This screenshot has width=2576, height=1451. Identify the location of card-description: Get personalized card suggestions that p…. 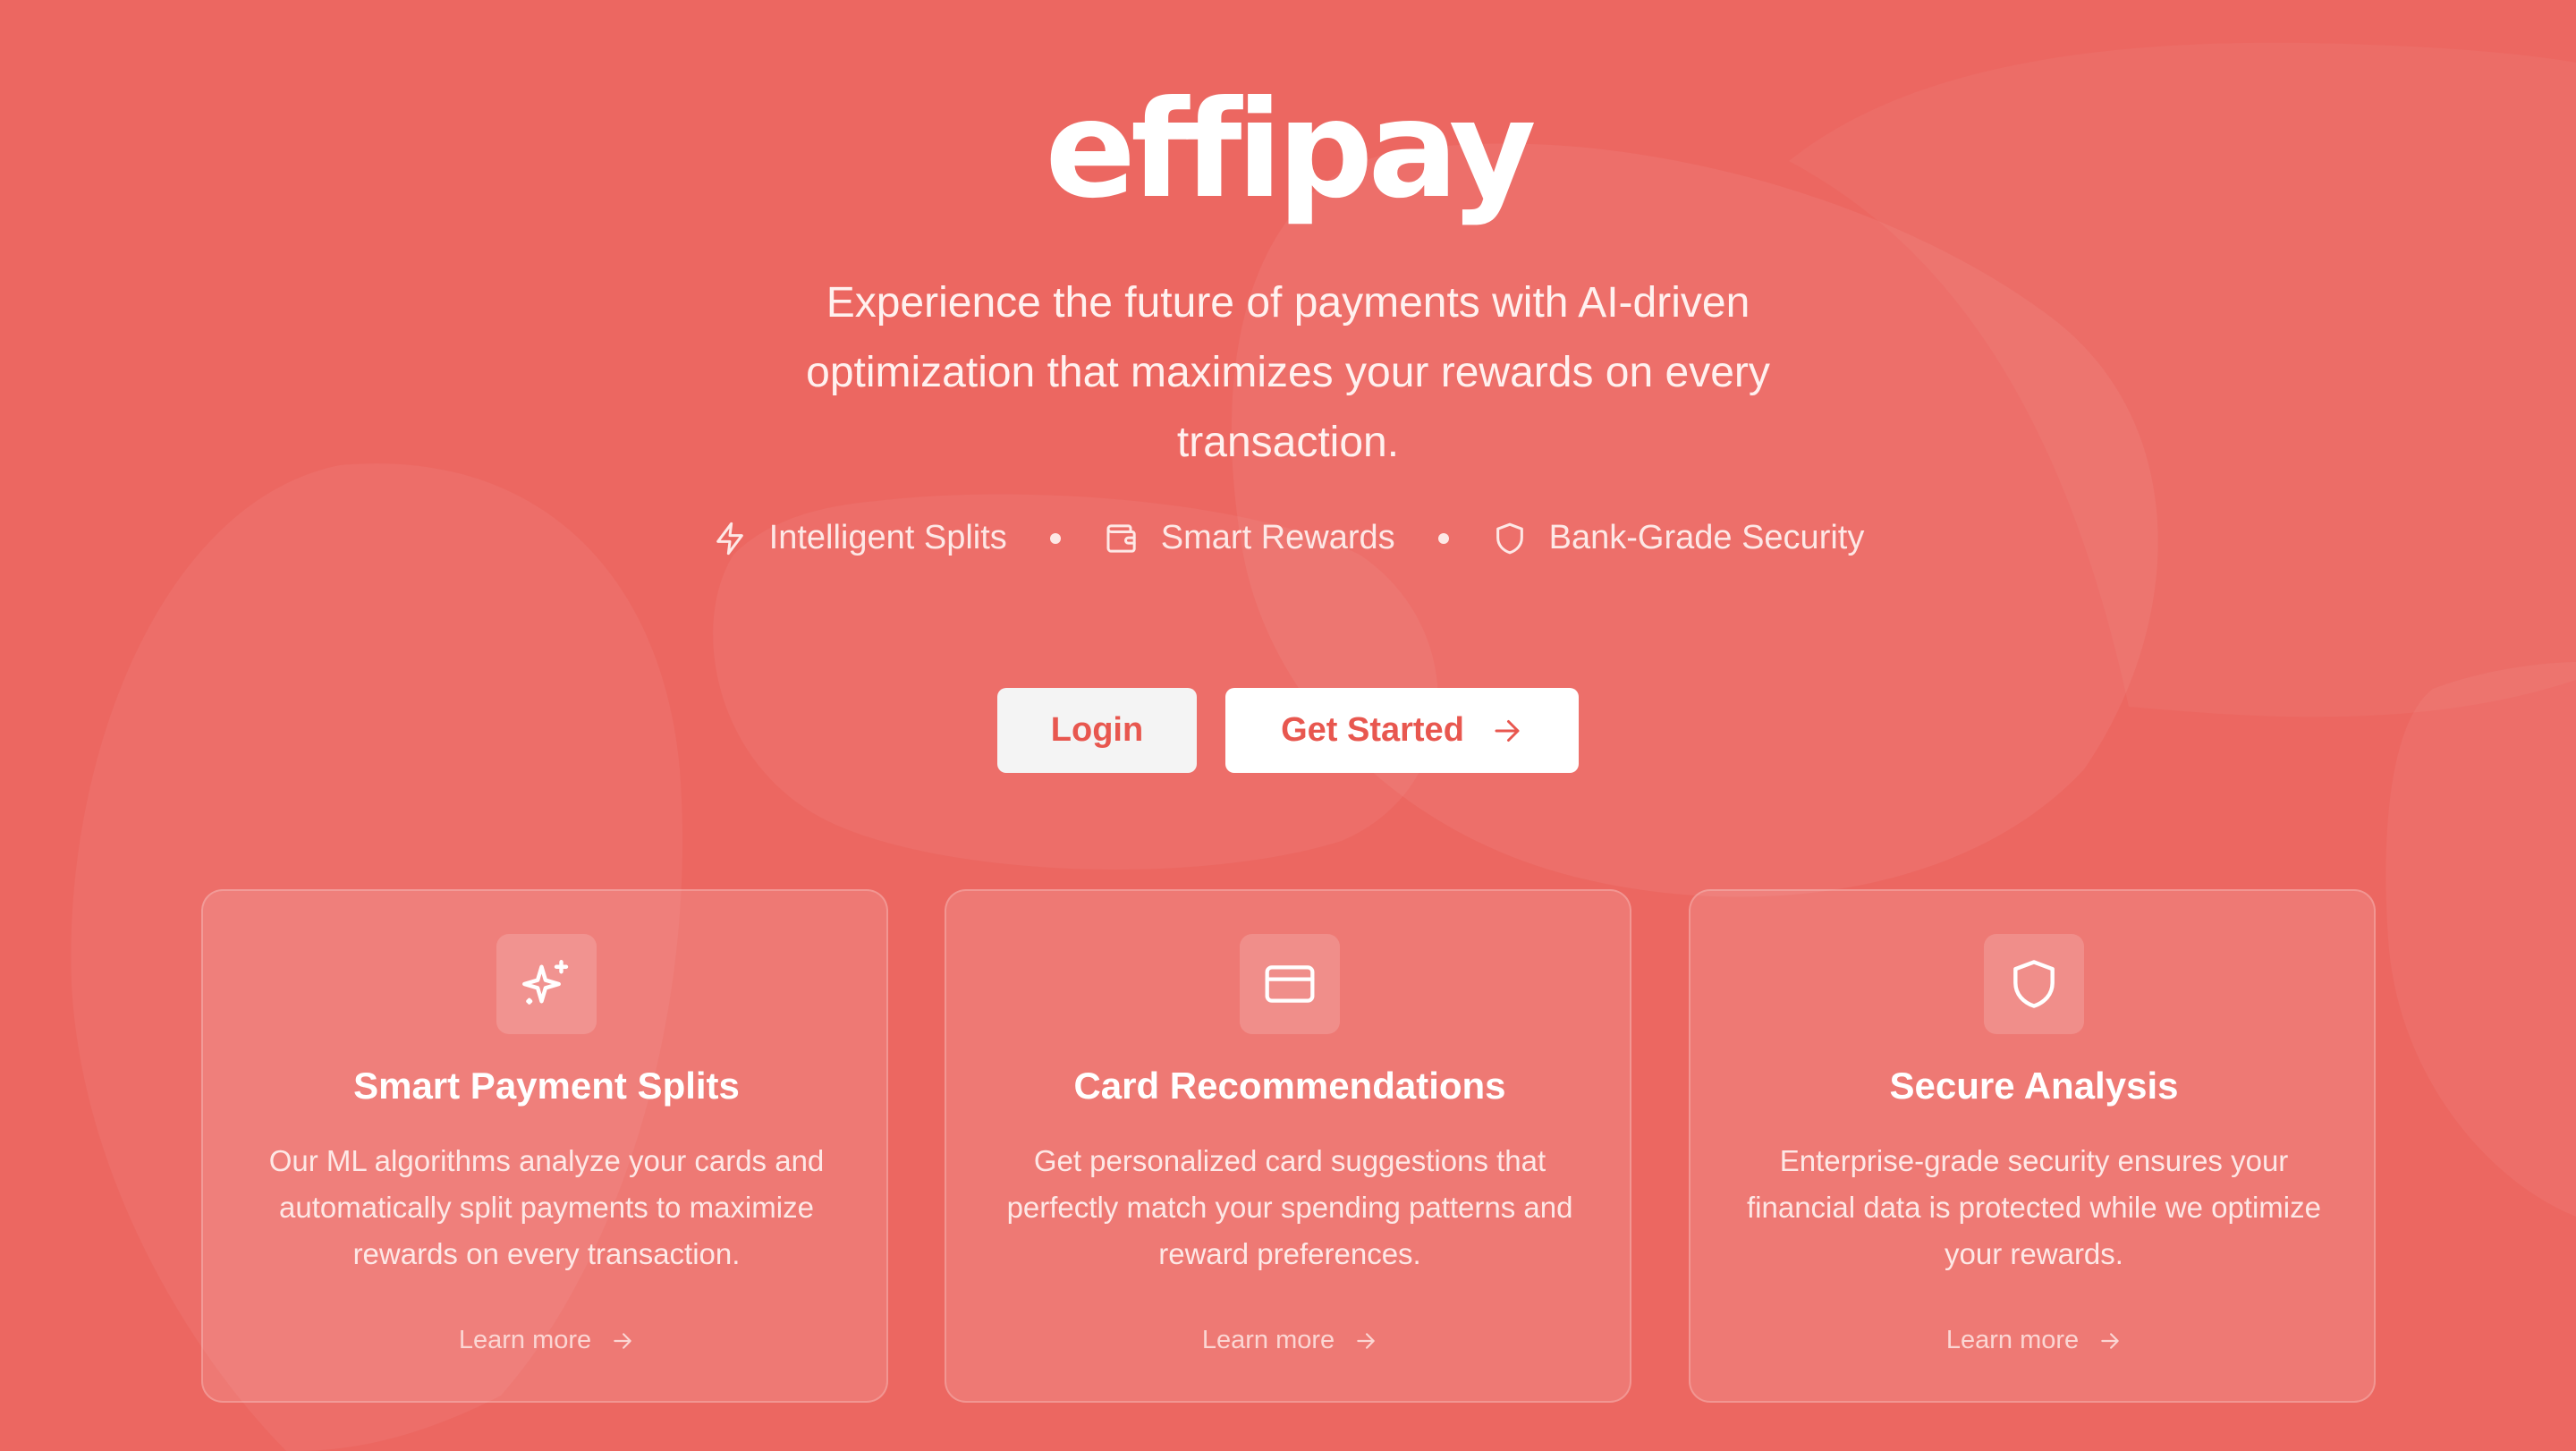
(1289, 1207).